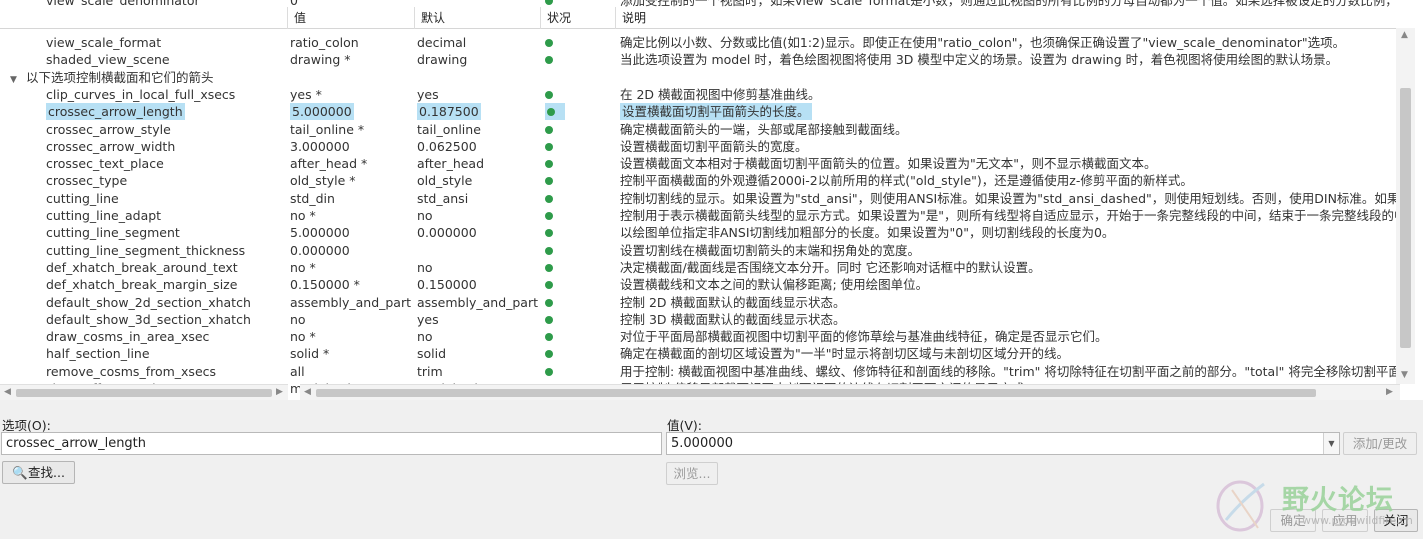 The height and width of the screenshot is (539, 1423). I want to click on option-description-text: 在 2D 横截面视图中修剪基准曲线。, so click(720, 94).